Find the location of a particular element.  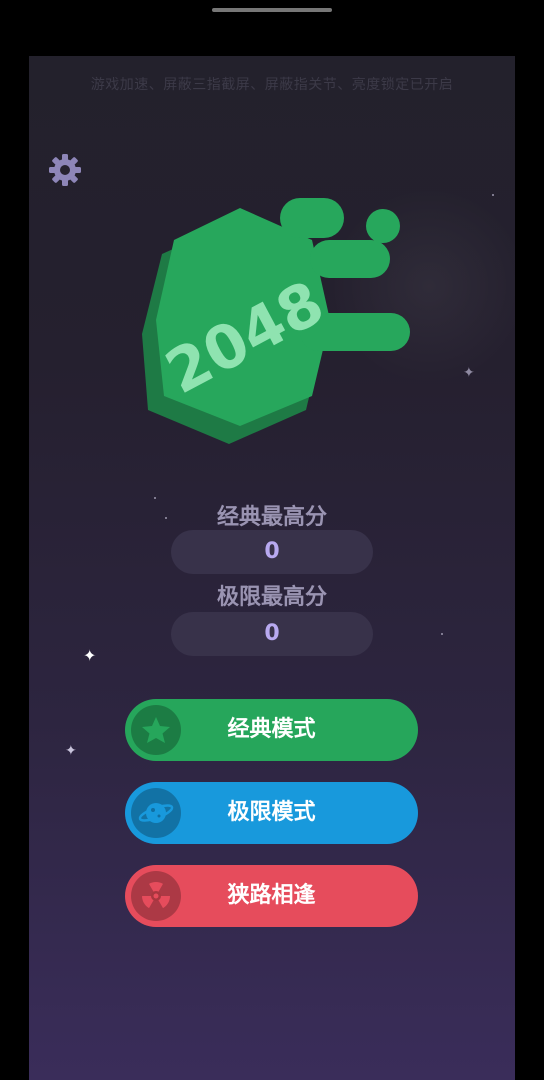

limit-high-score-value: 0 is located at coordinates (272, 634).